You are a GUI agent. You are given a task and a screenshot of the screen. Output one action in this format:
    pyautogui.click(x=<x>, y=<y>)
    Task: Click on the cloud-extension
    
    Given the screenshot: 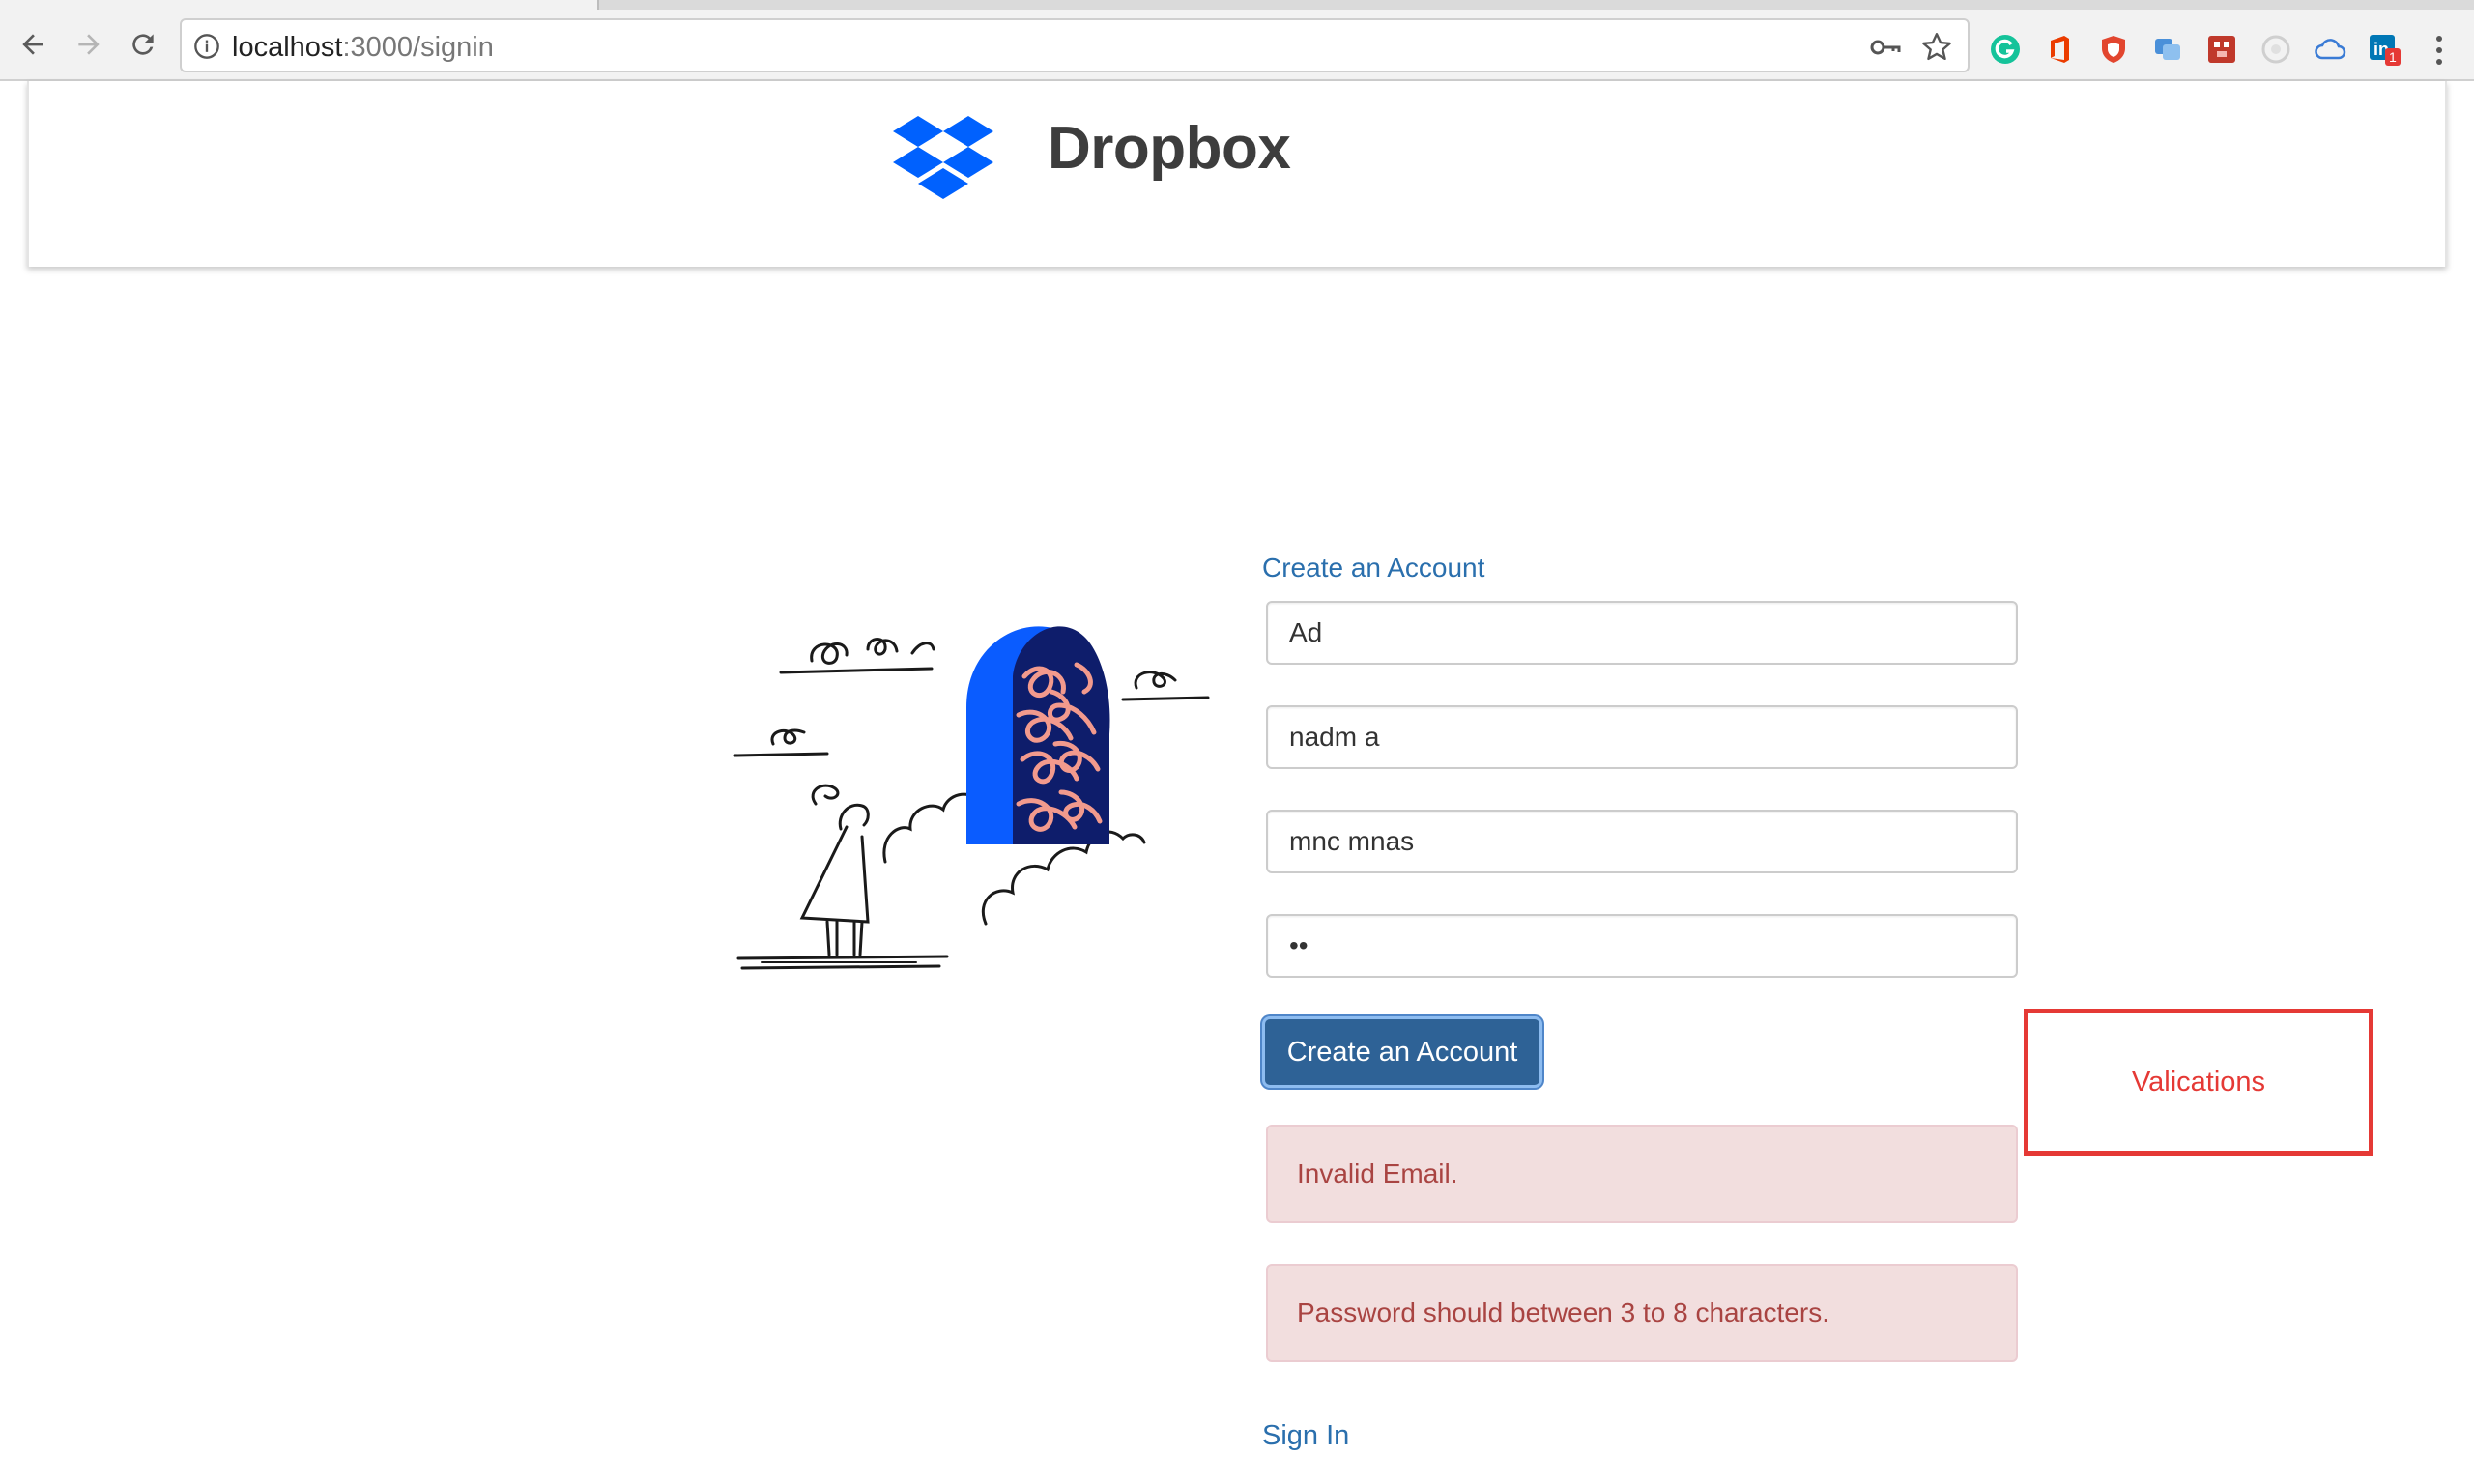 What is the action you would take?
    pyautogui.click(x=2330, y=50)
    